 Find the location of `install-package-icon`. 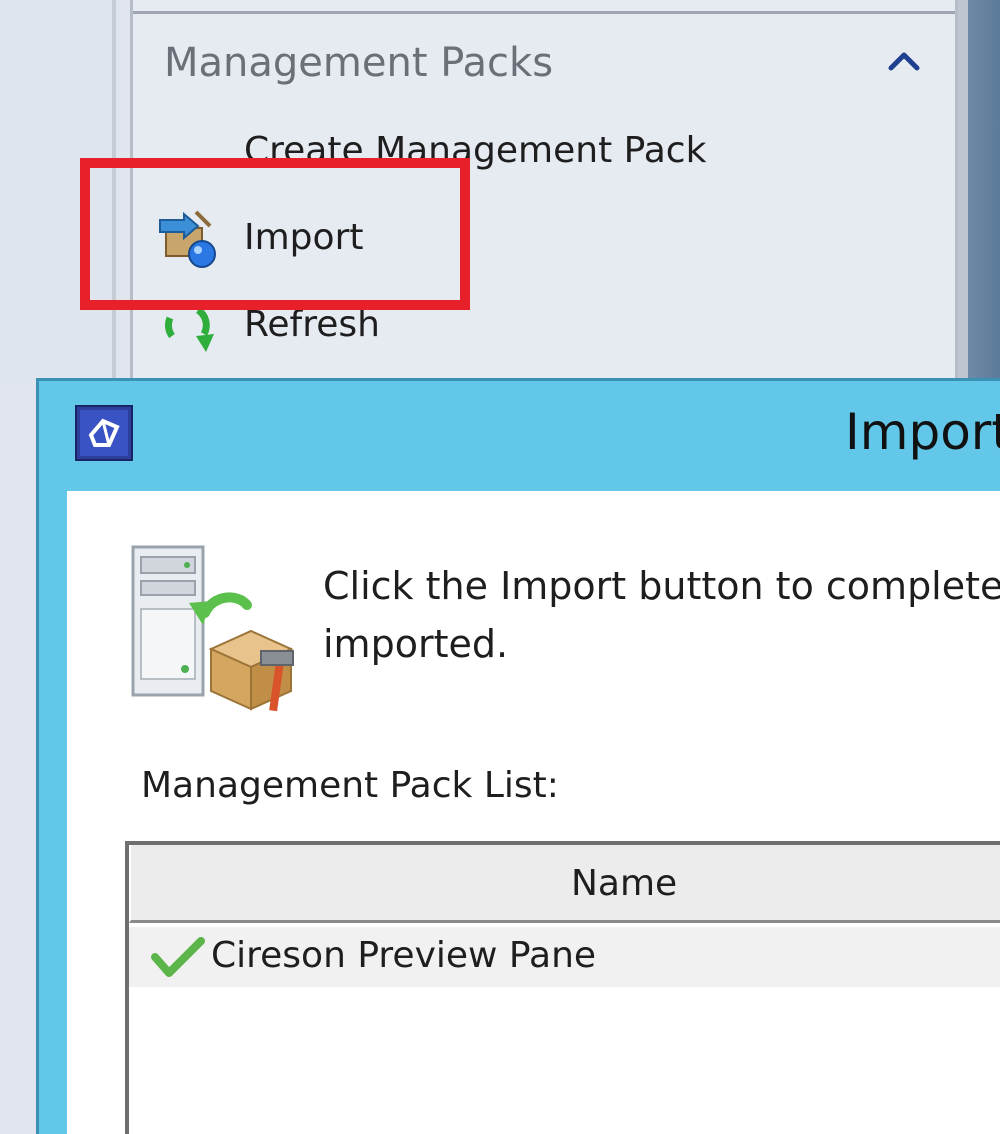

install-package-icon is located at coordinates (212, 628).